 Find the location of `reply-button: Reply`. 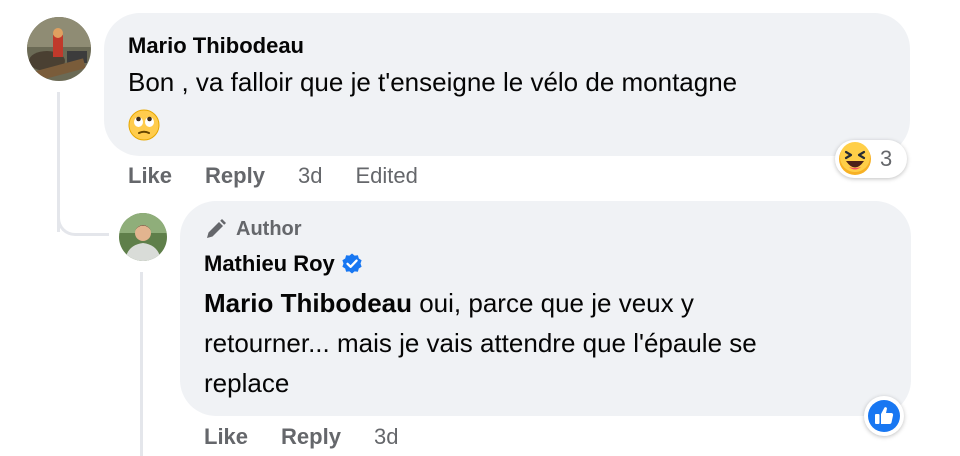

reply-button: Reply is located at coordinates (235, 176).